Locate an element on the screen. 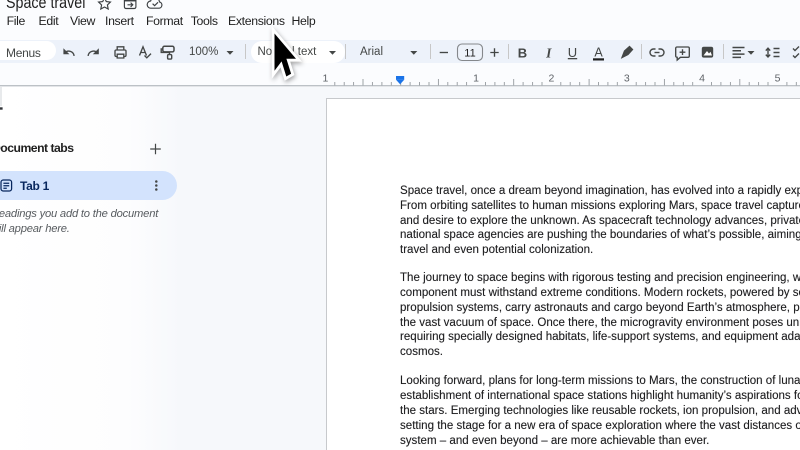 The image size is (800, 450). svg-text: 11 is located at coordinates (469, 54).